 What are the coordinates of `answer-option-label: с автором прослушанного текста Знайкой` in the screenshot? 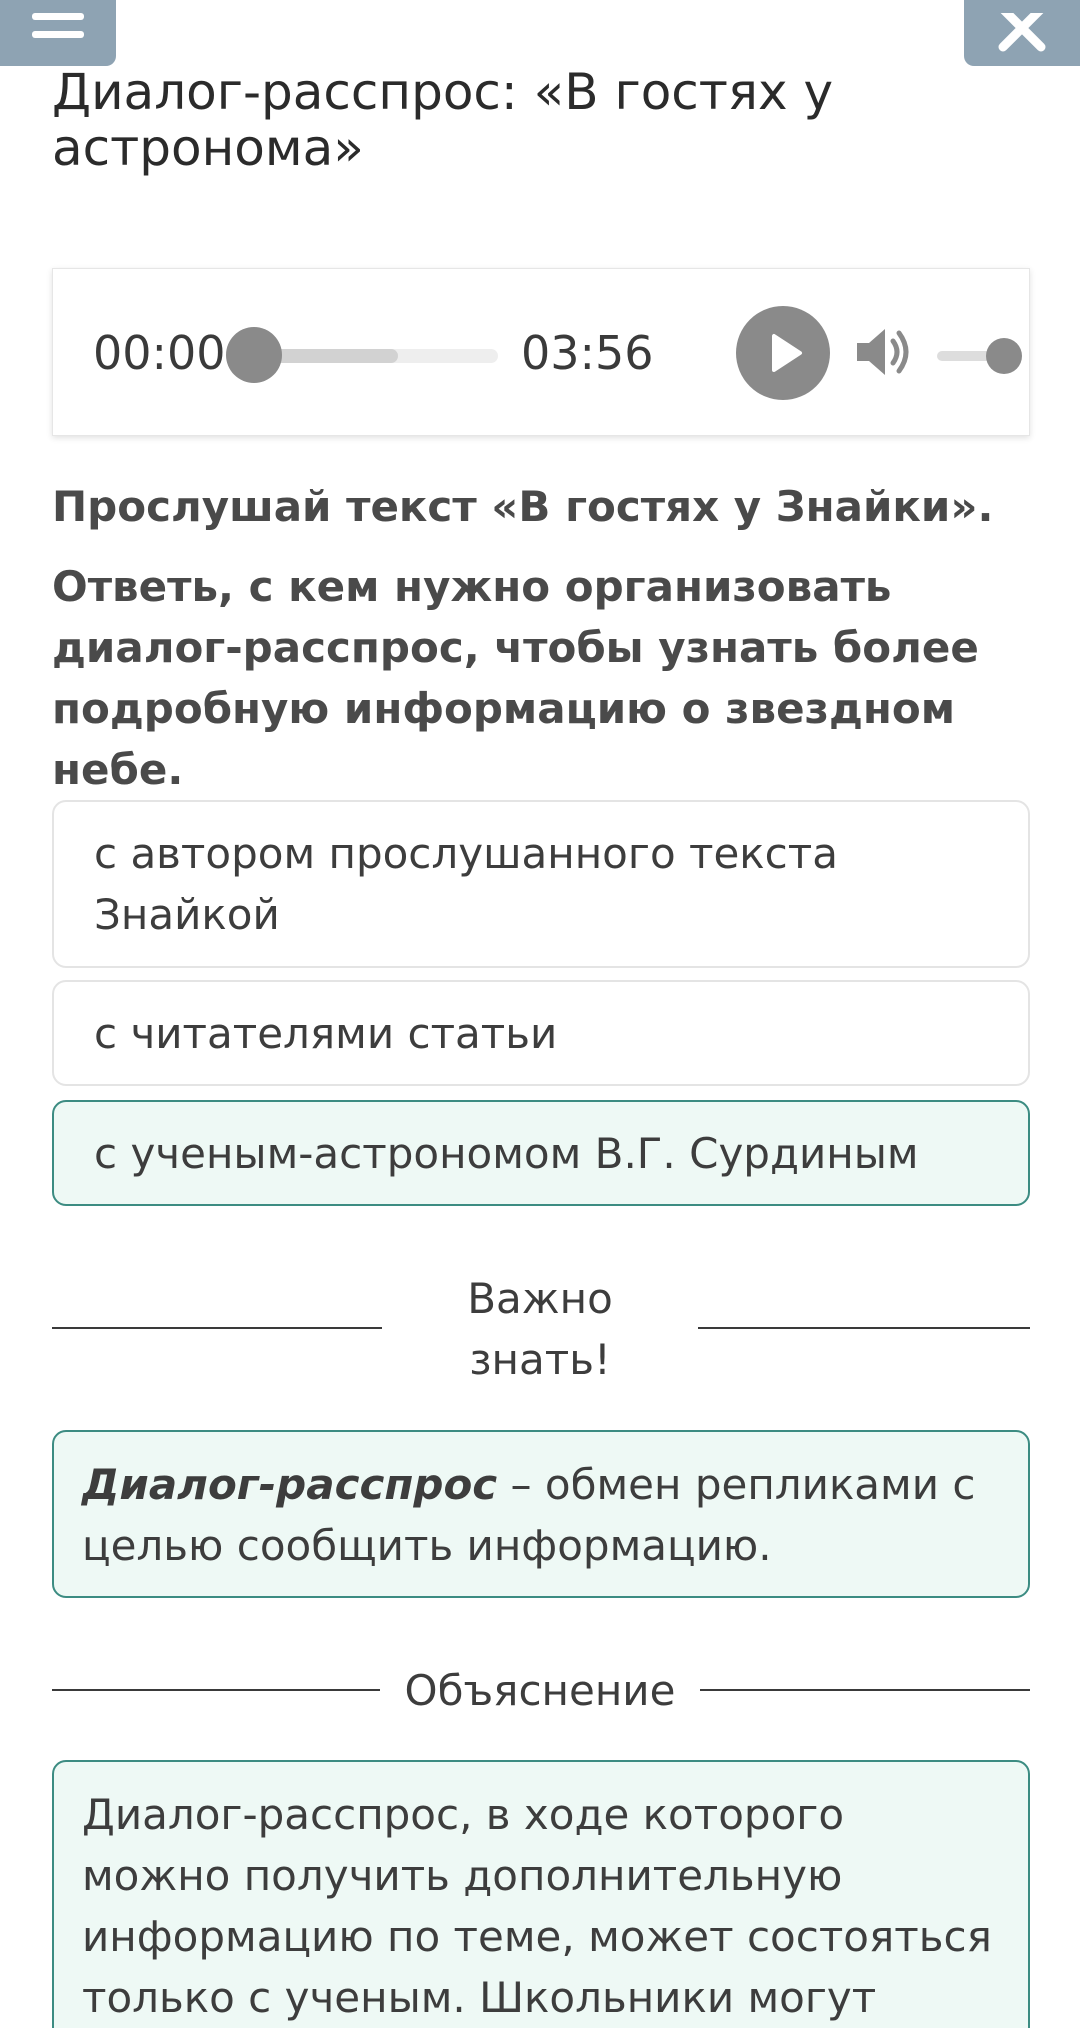 It's located at (466, 884).